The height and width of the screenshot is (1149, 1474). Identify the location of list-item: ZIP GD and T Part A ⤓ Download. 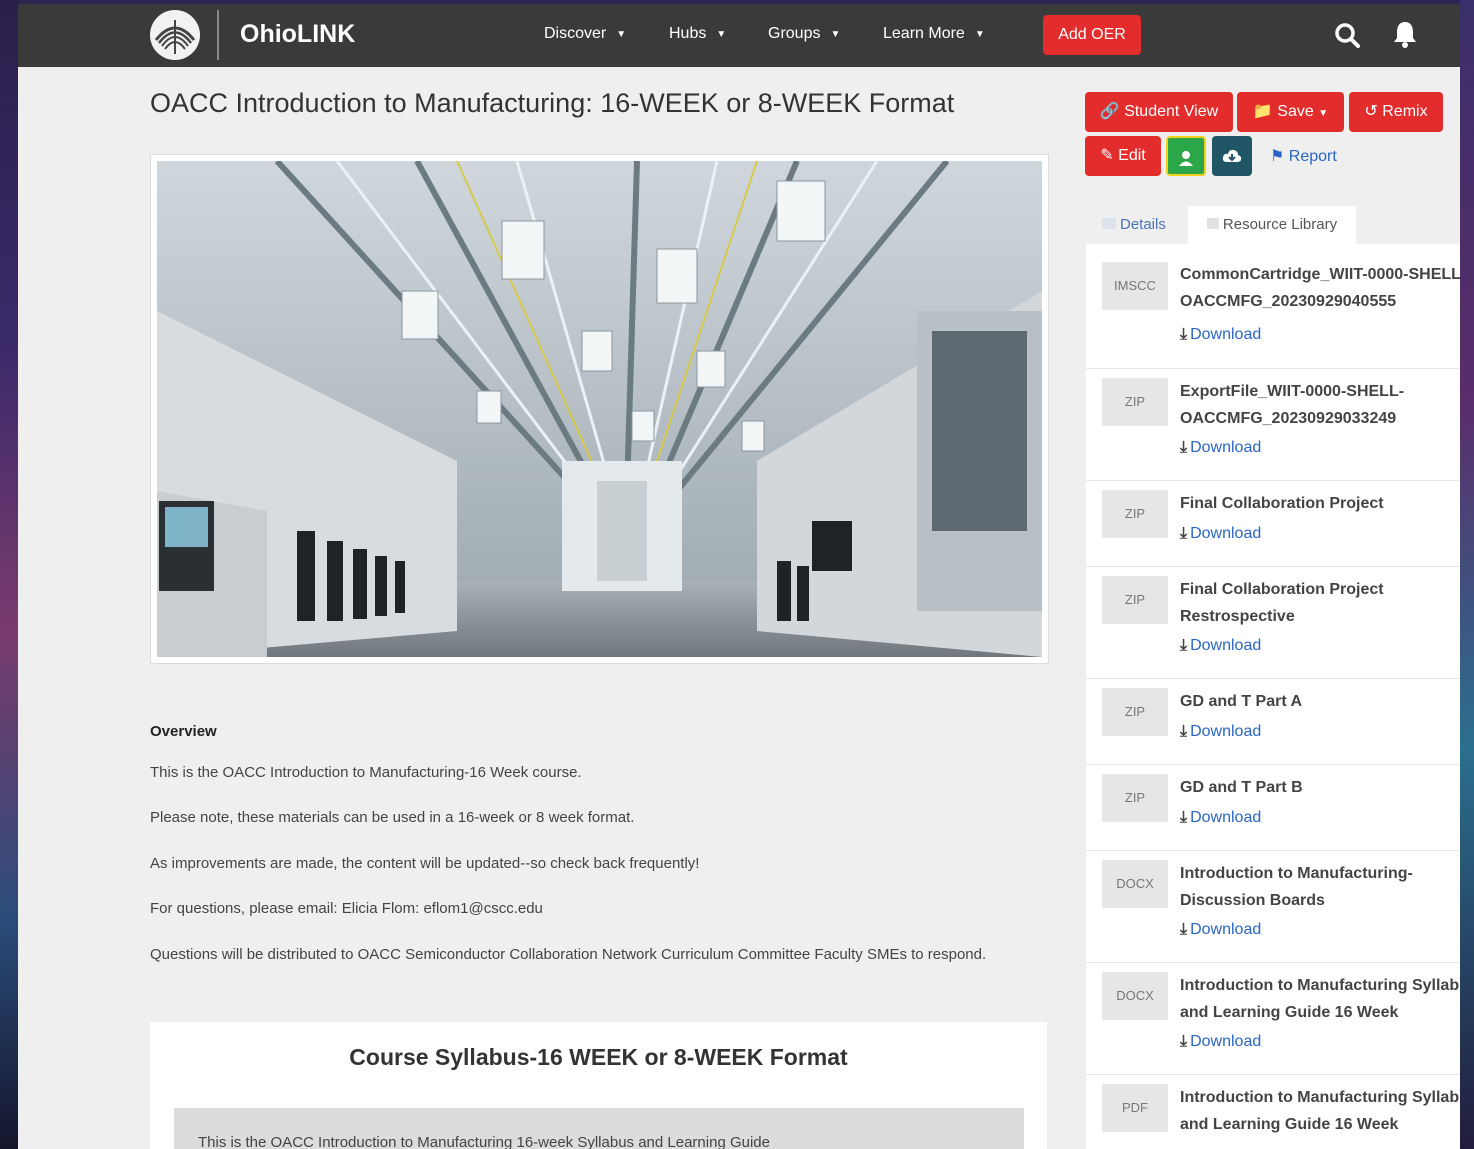
(1273, 721).